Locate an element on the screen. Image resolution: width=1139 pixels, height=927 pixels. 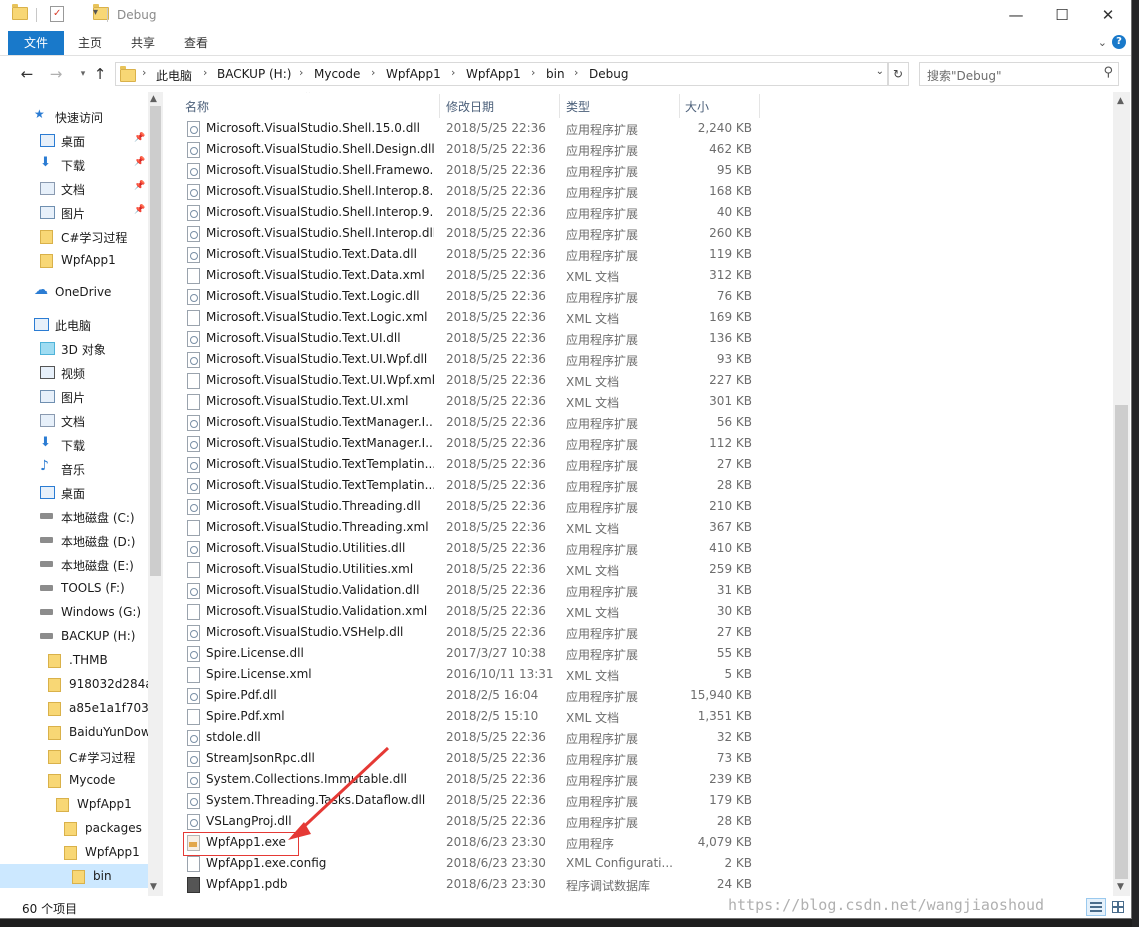
item-count: 60 个项目 is located at coordinates (50, 909).